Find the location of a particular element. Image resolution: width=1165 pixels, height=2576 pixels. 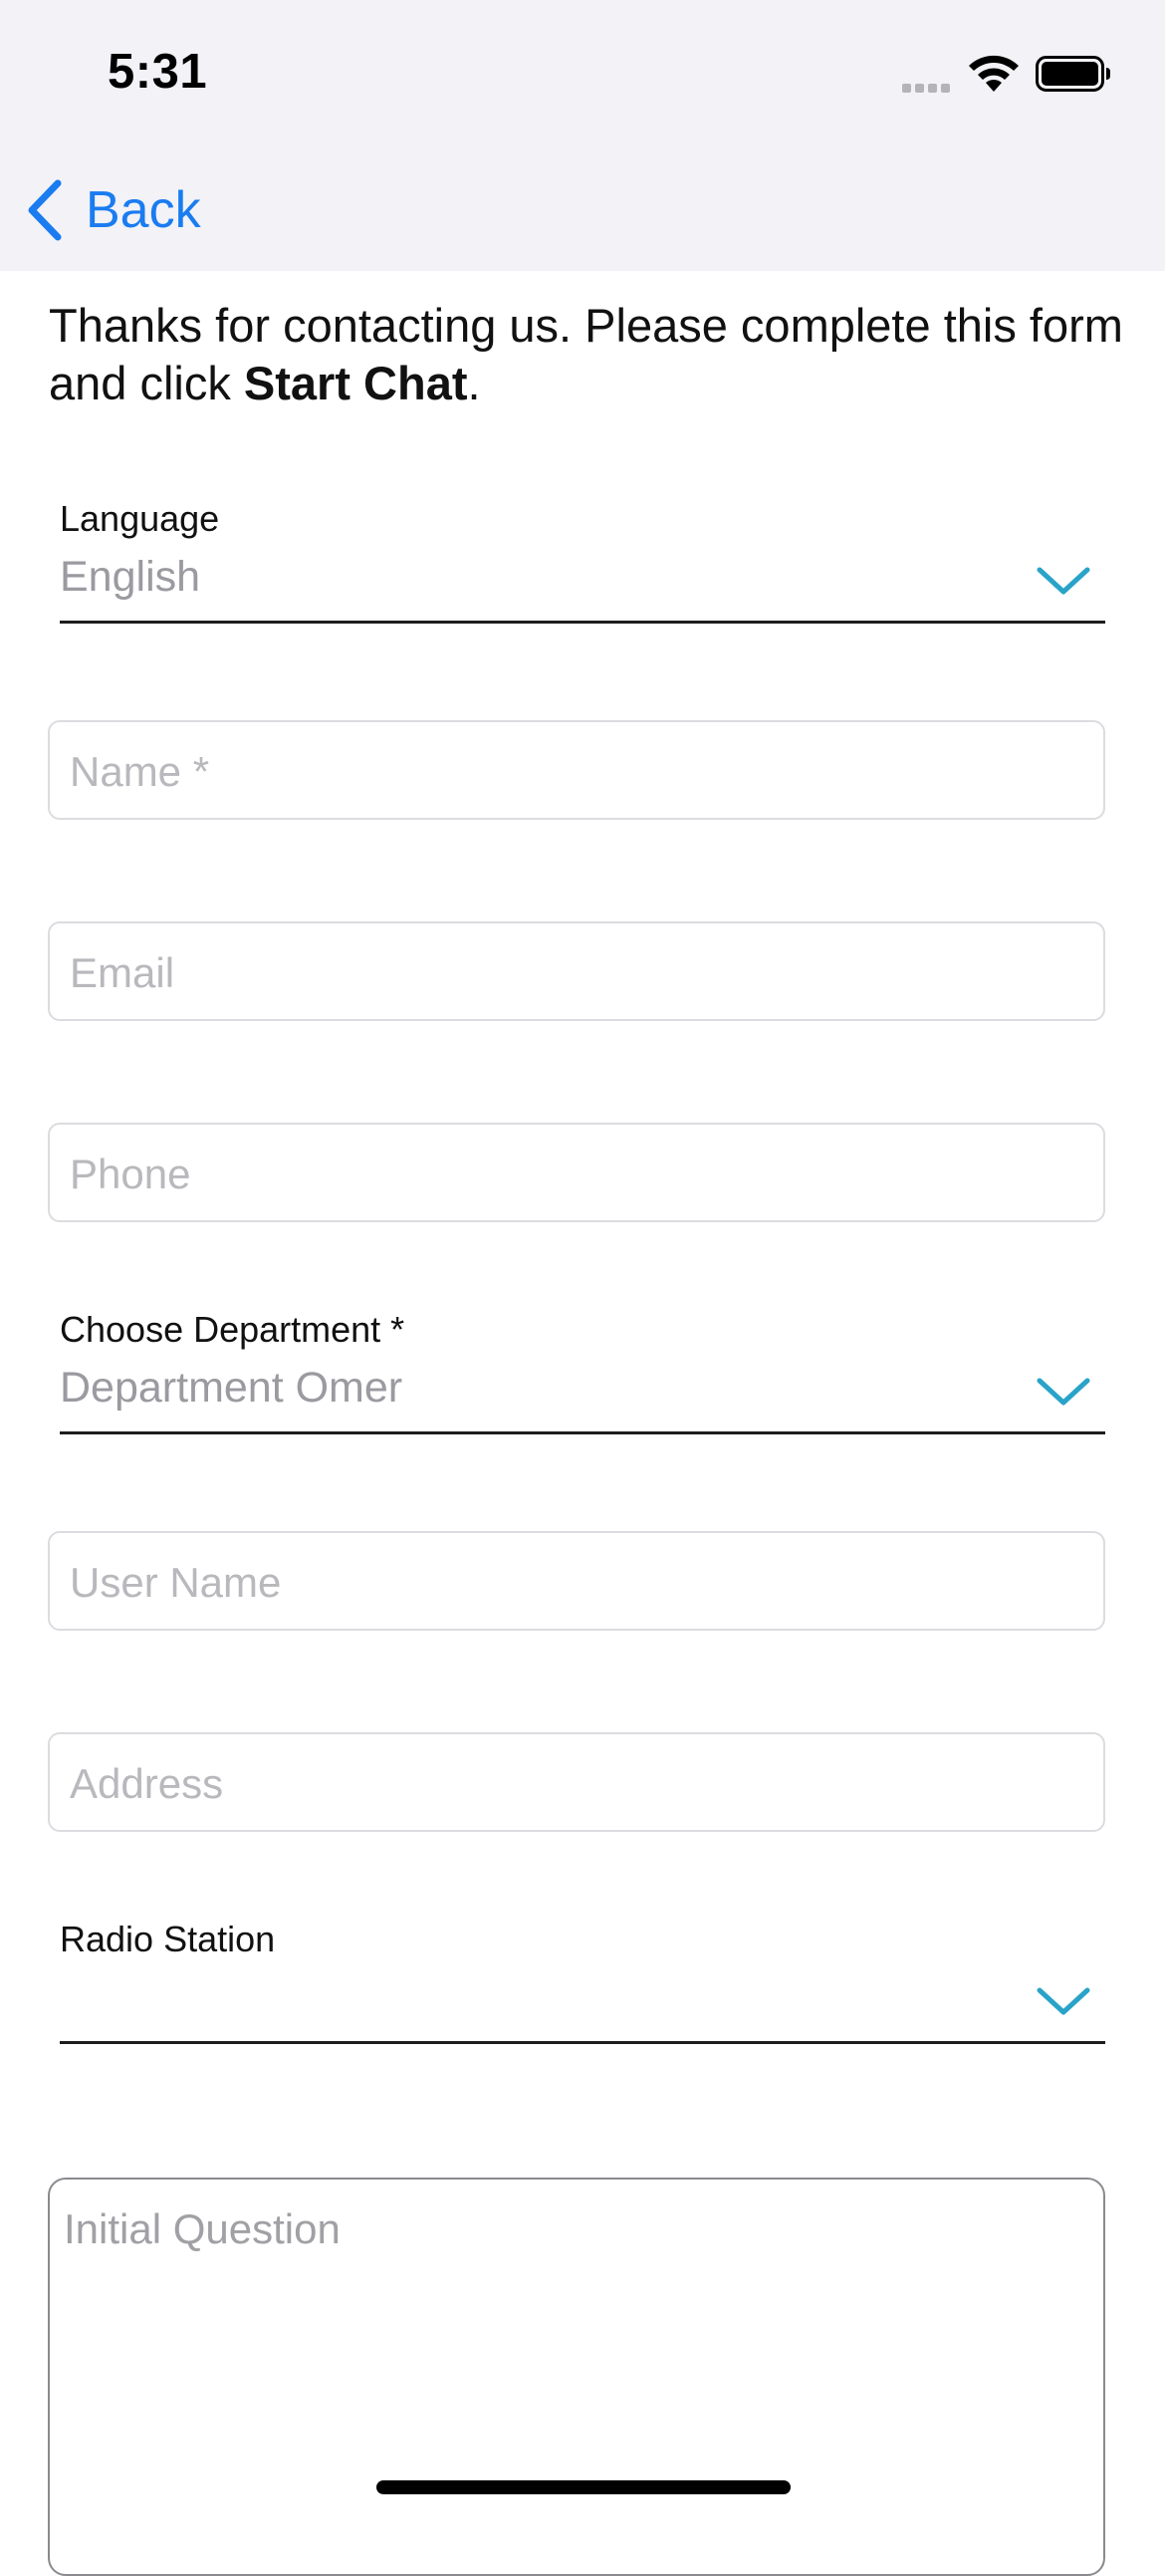

user-name-placeholder: User Name is located at coordinates (176, 1582).